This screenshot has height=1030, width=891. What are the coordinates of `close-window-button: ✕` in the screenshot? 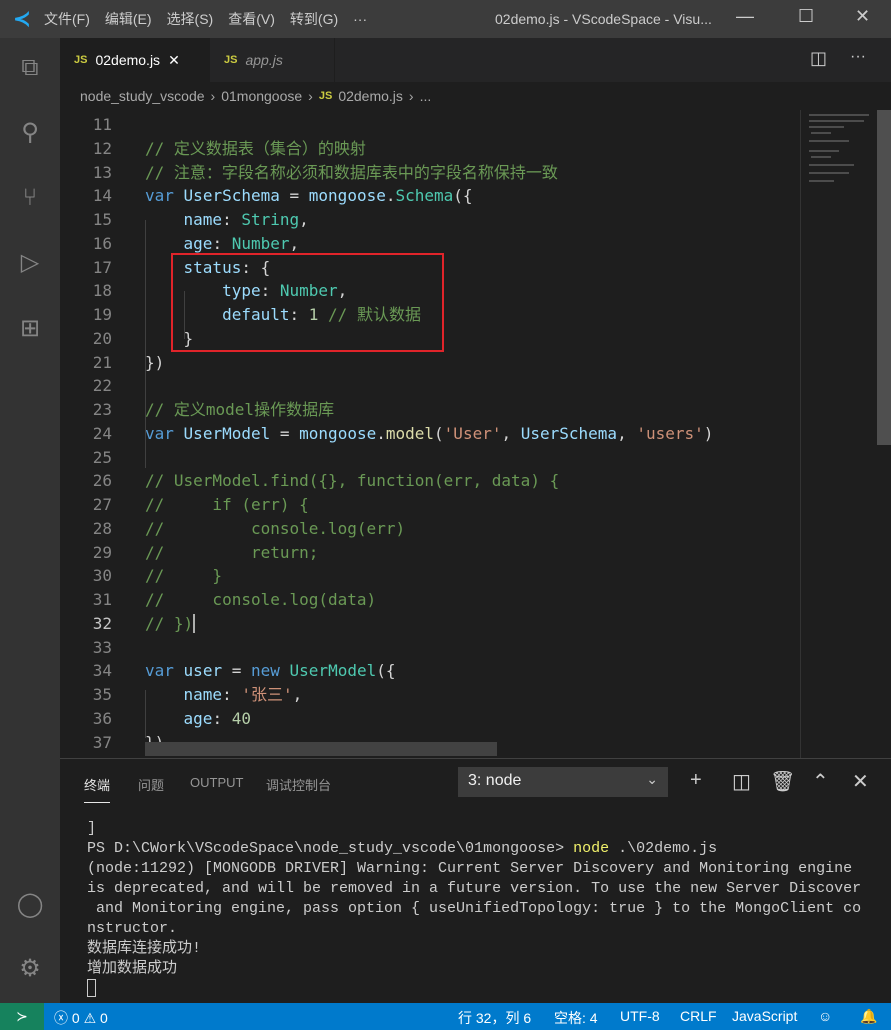 It's located at (862, 16).